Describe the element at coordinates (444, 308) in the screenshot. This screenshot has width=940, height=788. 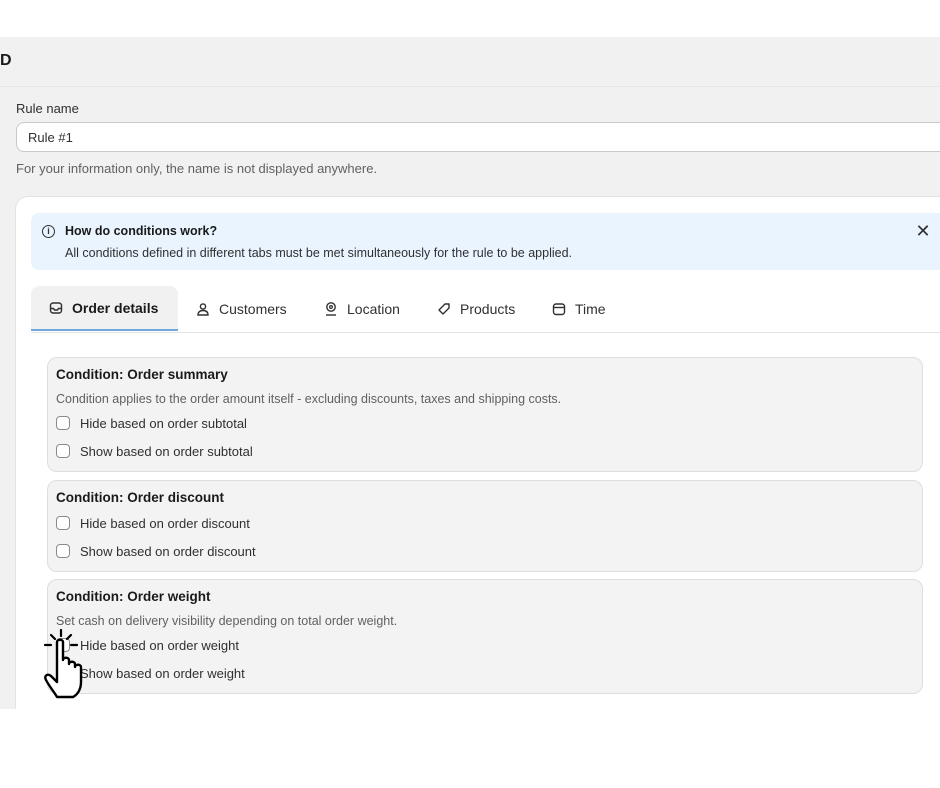
I see `tag-icon` at that location.